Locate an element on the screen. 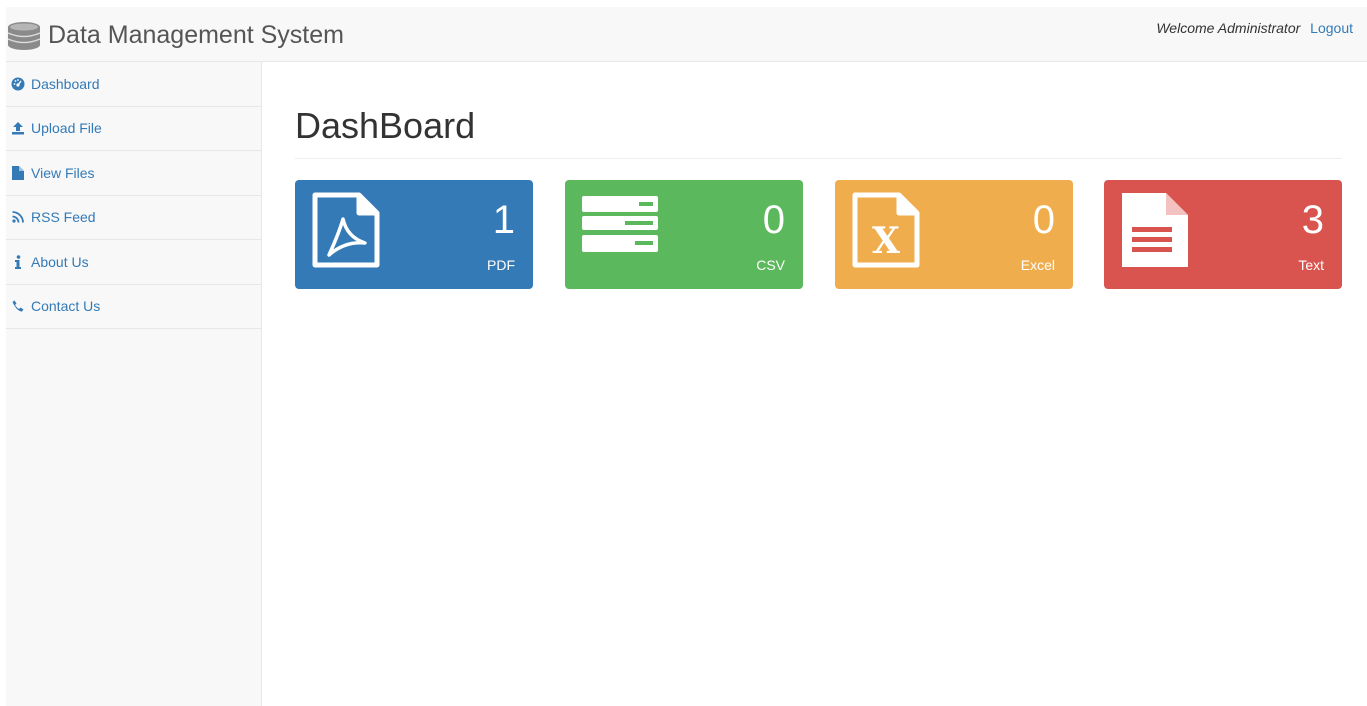 Image resolution: width=1367 pixels, height=706 pixels. page-title: DashBoard is located at coordinates (385, 125).